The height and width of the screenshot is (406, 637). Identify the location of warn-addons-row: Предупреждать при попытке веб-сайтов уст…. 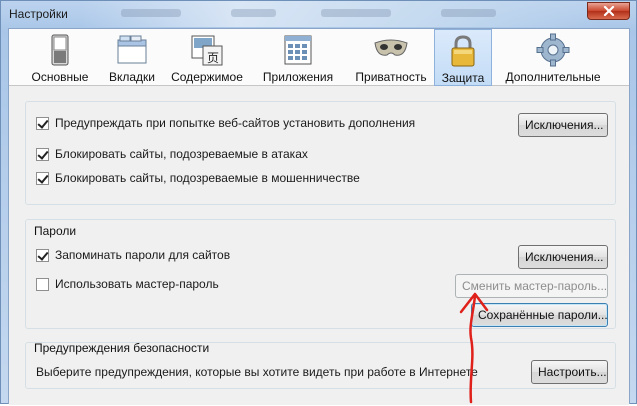
(225, 123).